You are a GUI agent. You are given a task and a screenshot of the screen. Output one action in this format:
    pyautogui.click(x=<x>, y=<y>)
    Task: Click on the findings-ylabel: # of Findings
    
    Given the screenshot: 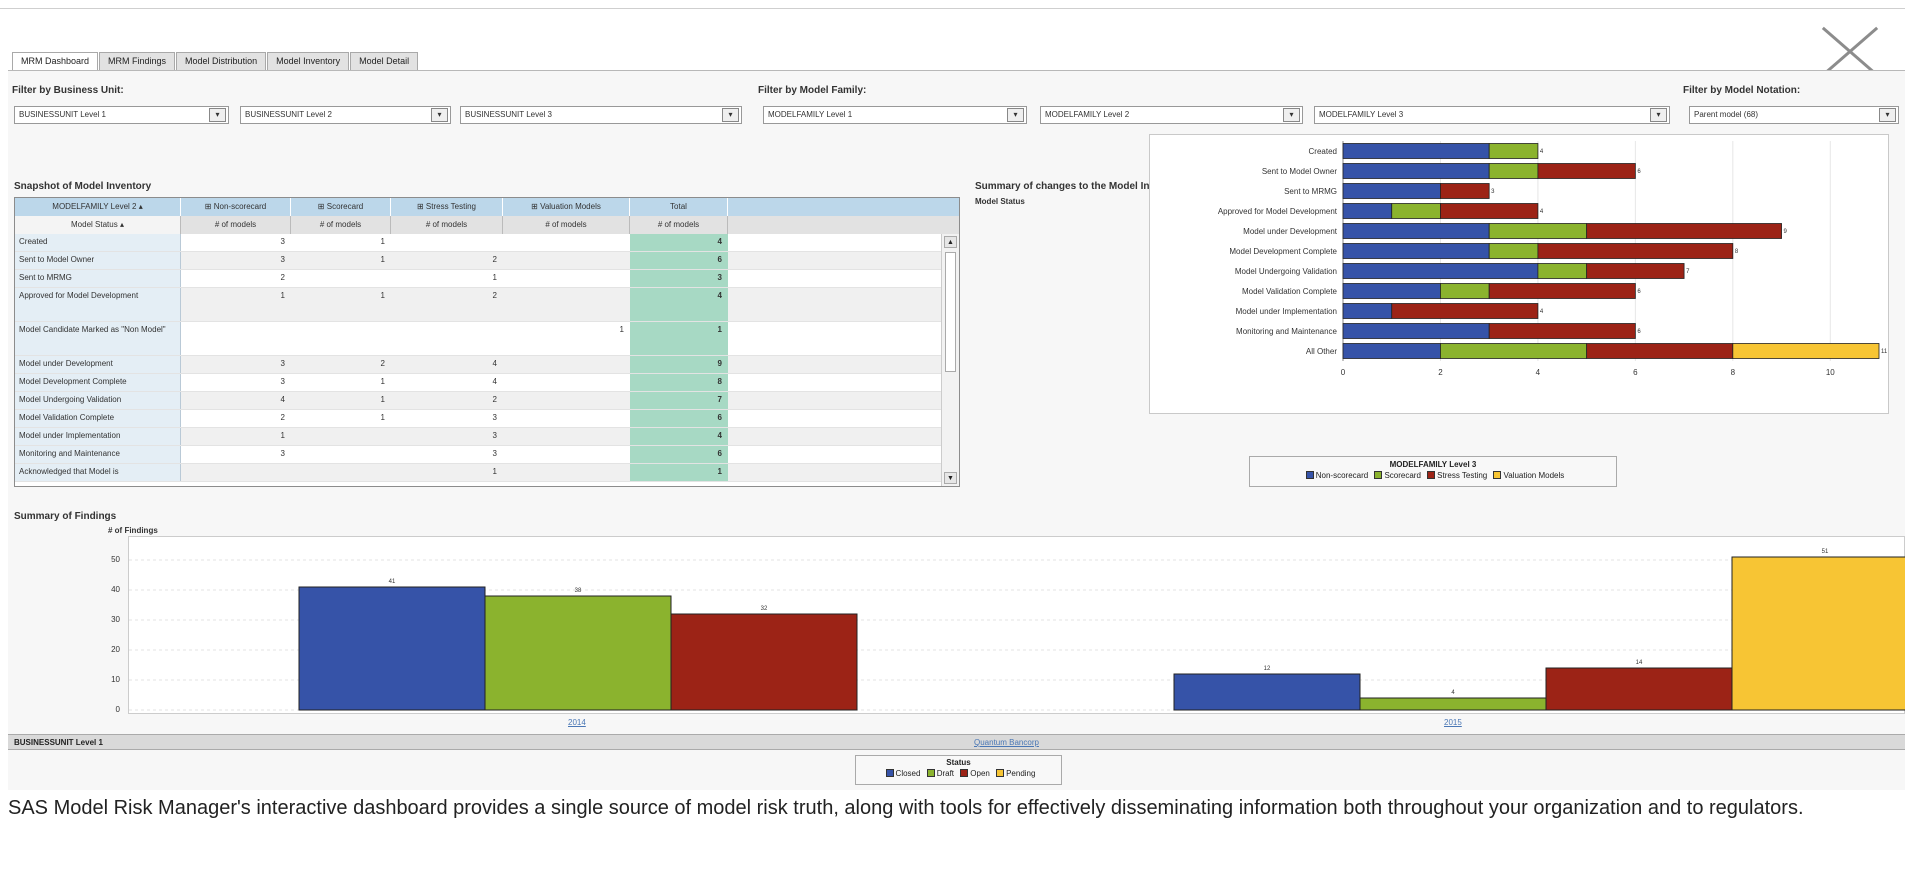 What is the action you would take?
    pyautogui.click(x=133, y=530)
    